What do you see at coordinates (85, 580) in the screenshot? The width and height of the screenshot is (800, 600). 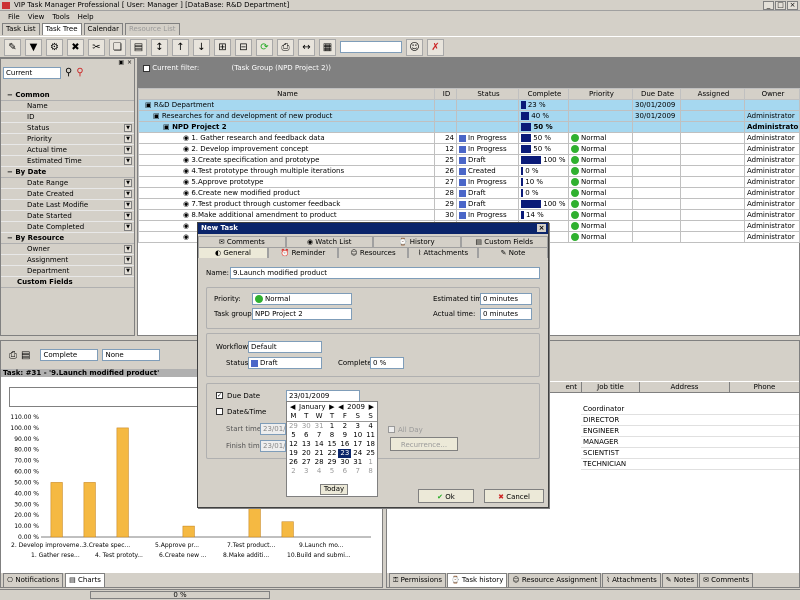 I see `tab-charts: ▤ Charts` at bounding box center [85, 580].